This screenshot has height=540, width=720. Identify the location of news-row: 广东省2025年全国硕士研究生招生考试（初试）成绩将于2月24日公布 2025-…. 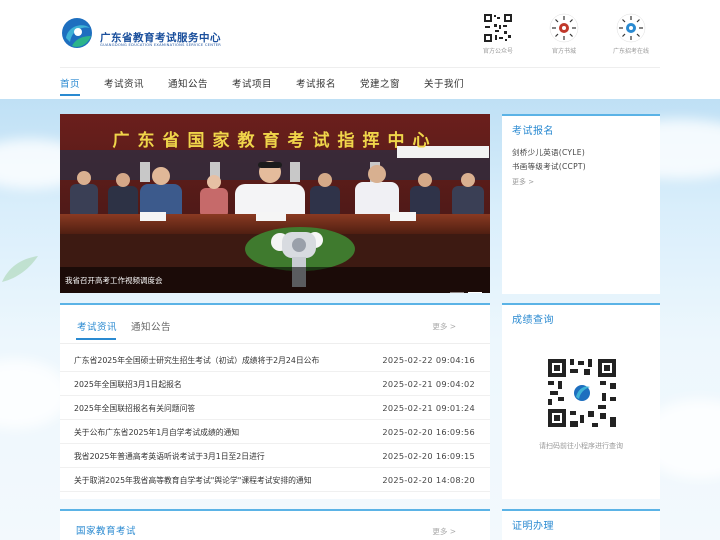
(275, 360).